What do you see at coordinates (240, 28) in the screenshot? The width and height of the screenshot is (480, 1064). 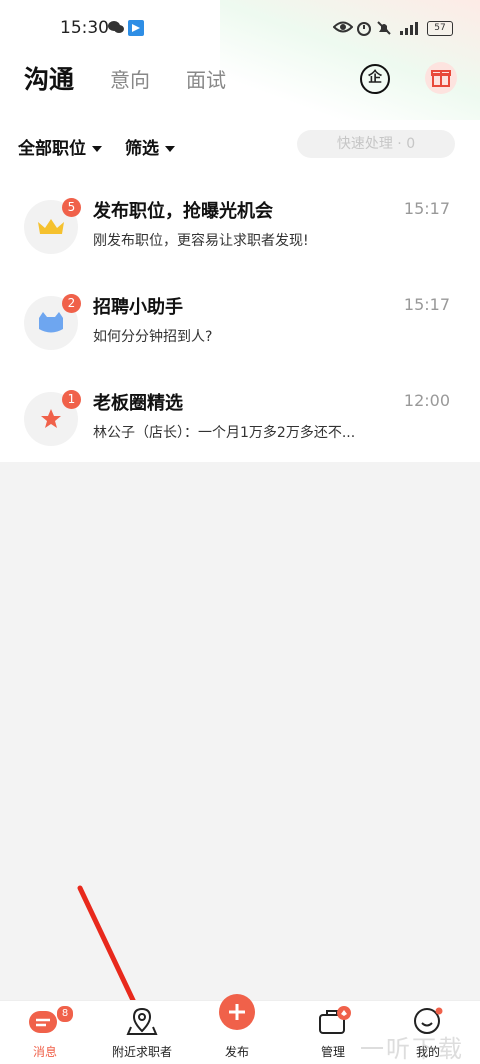 I see `status-bar: 15:30 57` at bounding box center [240, 28].